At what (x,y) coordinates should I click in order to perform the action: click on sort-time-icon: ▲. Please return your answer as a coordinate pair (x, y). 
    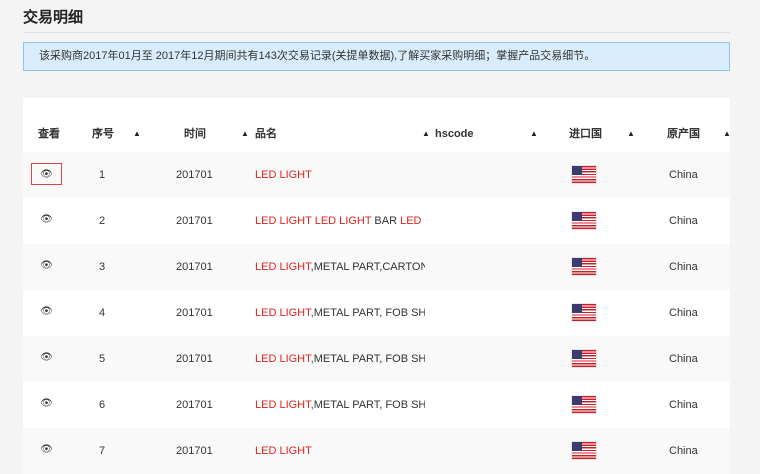
    Looking at the image, I should click on (245, 134).